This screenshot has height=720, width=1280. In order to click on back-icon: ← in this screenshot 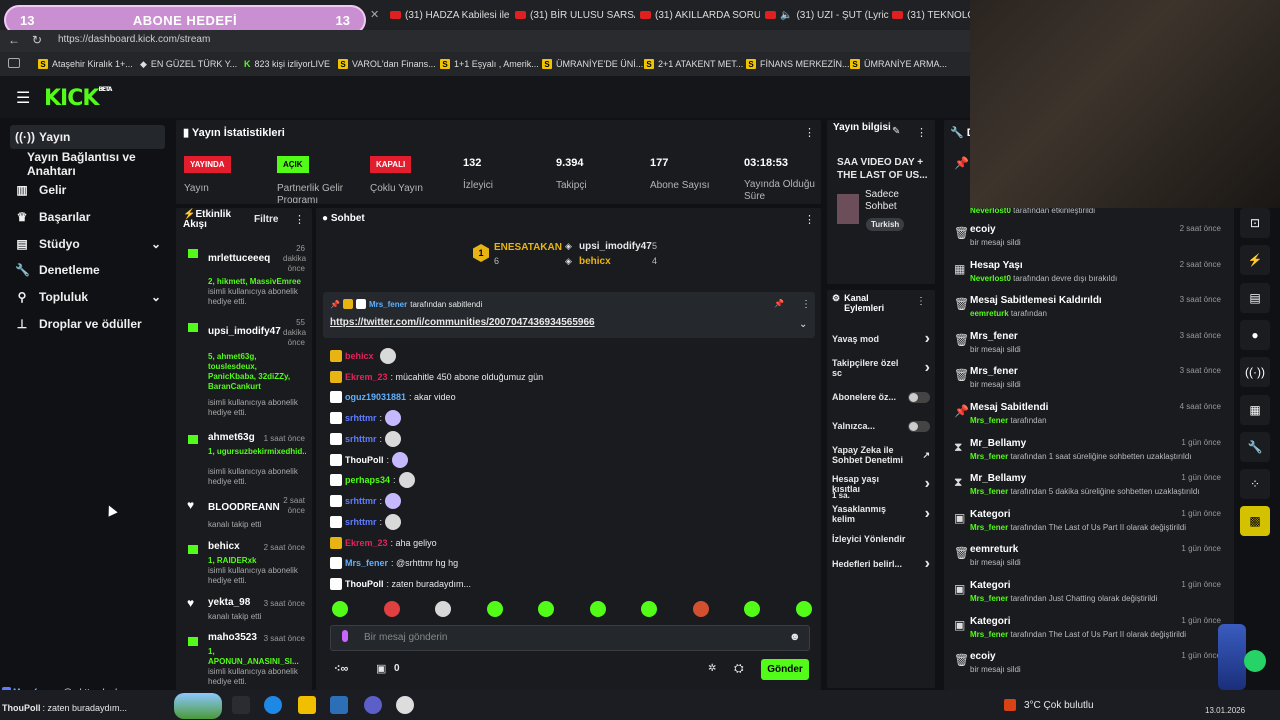, I will do `click(14, 40)`.